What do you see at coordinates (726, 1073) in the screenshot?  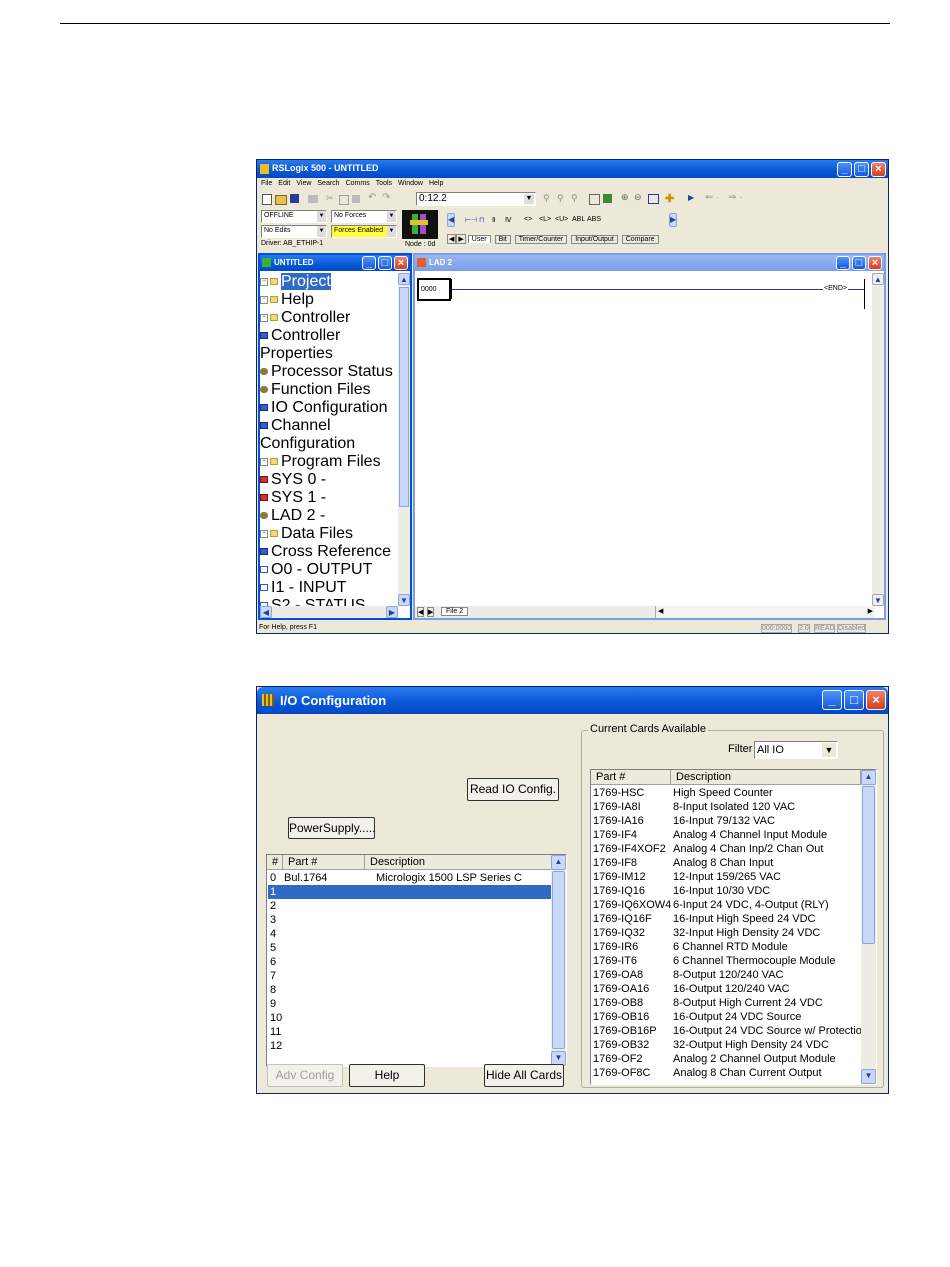 I see `card-row: 1769-OF8C Analog 8 Chan Current Output` at bounding box center [726, 1073].